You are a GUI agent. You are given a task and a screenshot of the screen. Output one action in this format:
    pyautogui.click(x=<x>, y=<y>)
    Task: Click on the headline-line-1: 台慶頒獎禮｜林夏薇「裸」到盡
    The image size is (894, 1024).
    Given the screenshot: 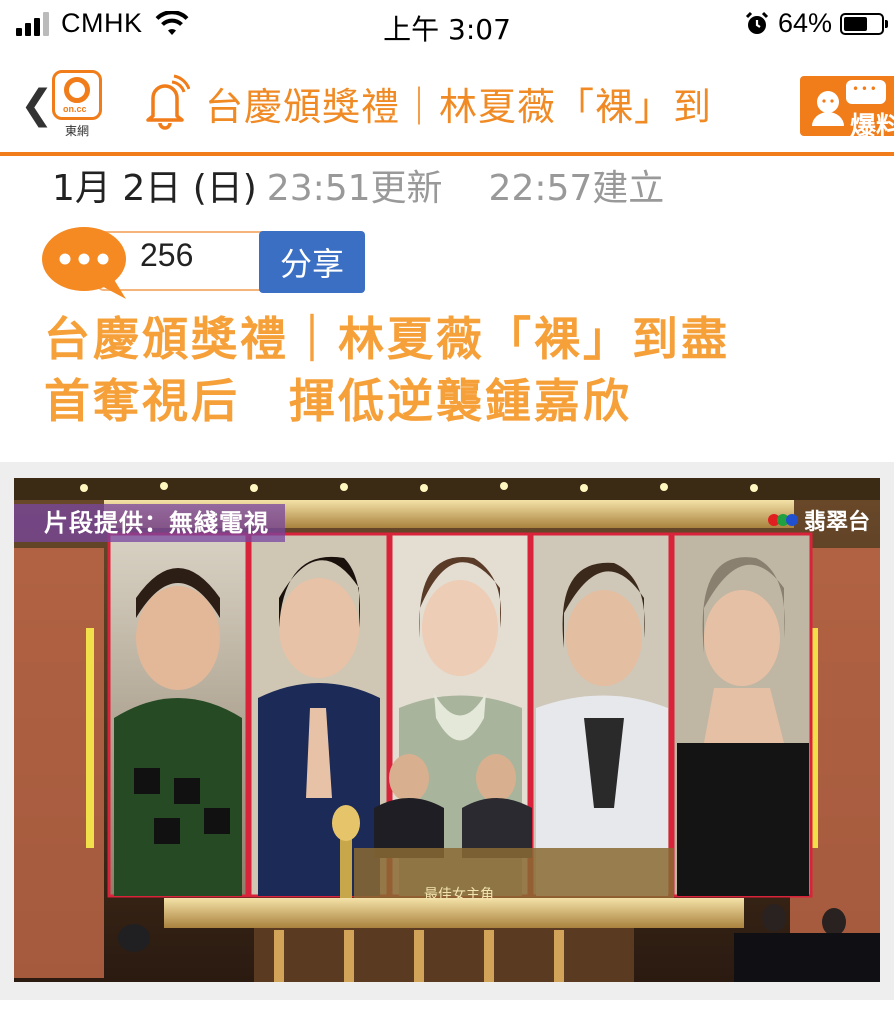 What is the action you would take?
    pyautogui.click(x=387, y=339)
    